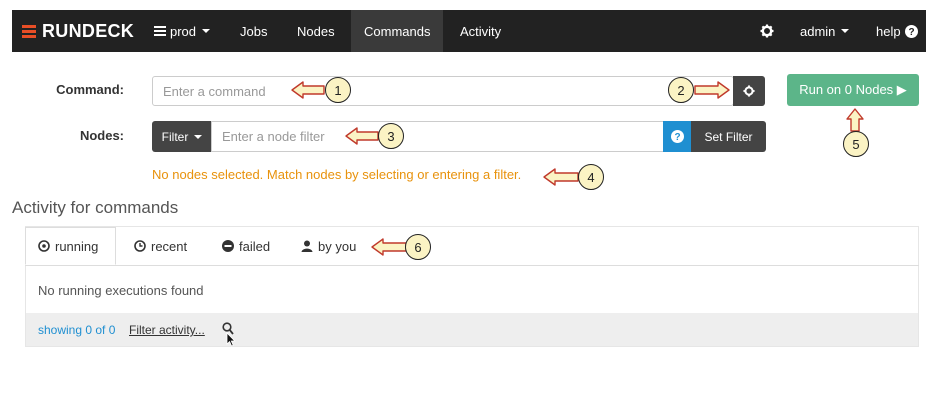 Image resolution: width=942 pixels, height=402 pixels. I want to click on callout-1: 1, so click(338, 90).